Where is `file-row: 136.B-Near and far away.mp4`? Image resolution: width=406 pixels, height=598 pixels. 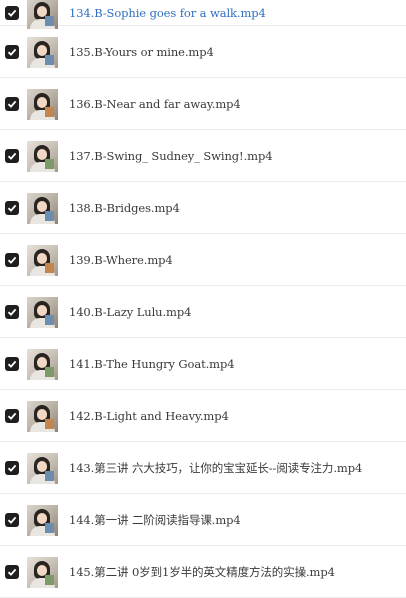
file-row: 136.B-Near and far away.mp4 is located at coordinates (203, 104).